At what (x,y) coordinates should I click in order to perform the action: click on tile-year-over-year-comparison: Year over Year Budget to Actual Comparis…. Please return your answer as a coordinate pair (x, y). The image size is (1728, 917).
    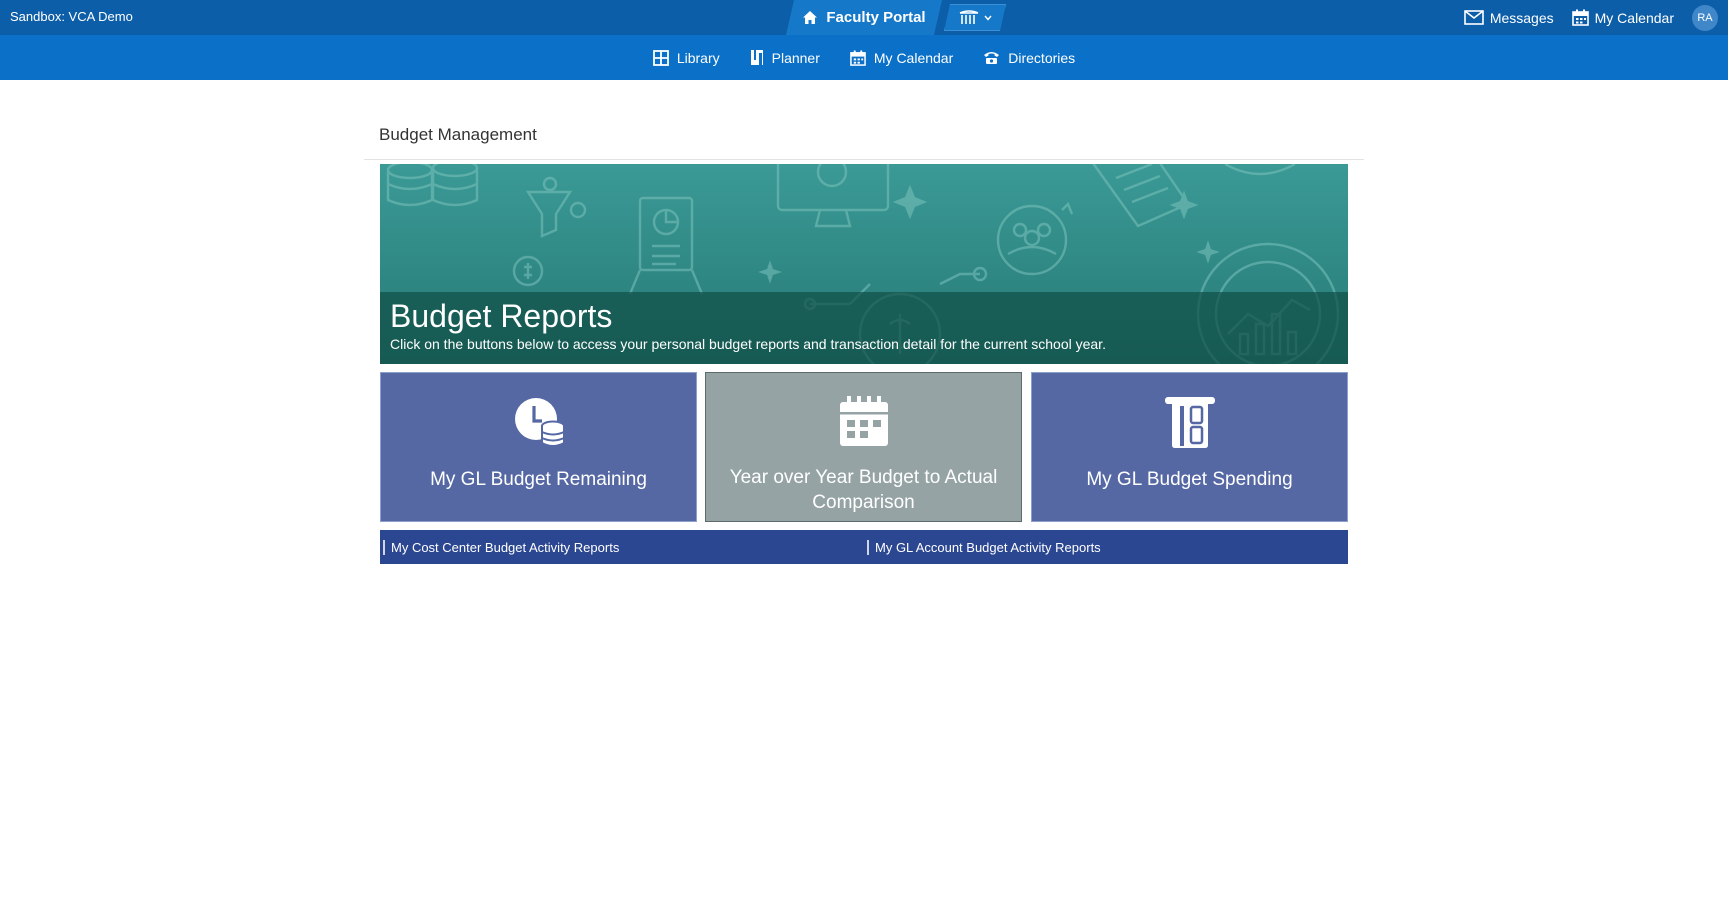
    Looking at the image, I should click on (863, 447).